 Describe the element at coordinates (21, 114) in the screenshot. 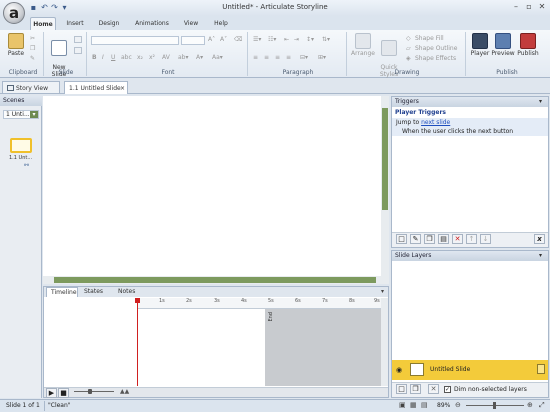

I see `scene-selector: 1 Unti... ▾` at that location.